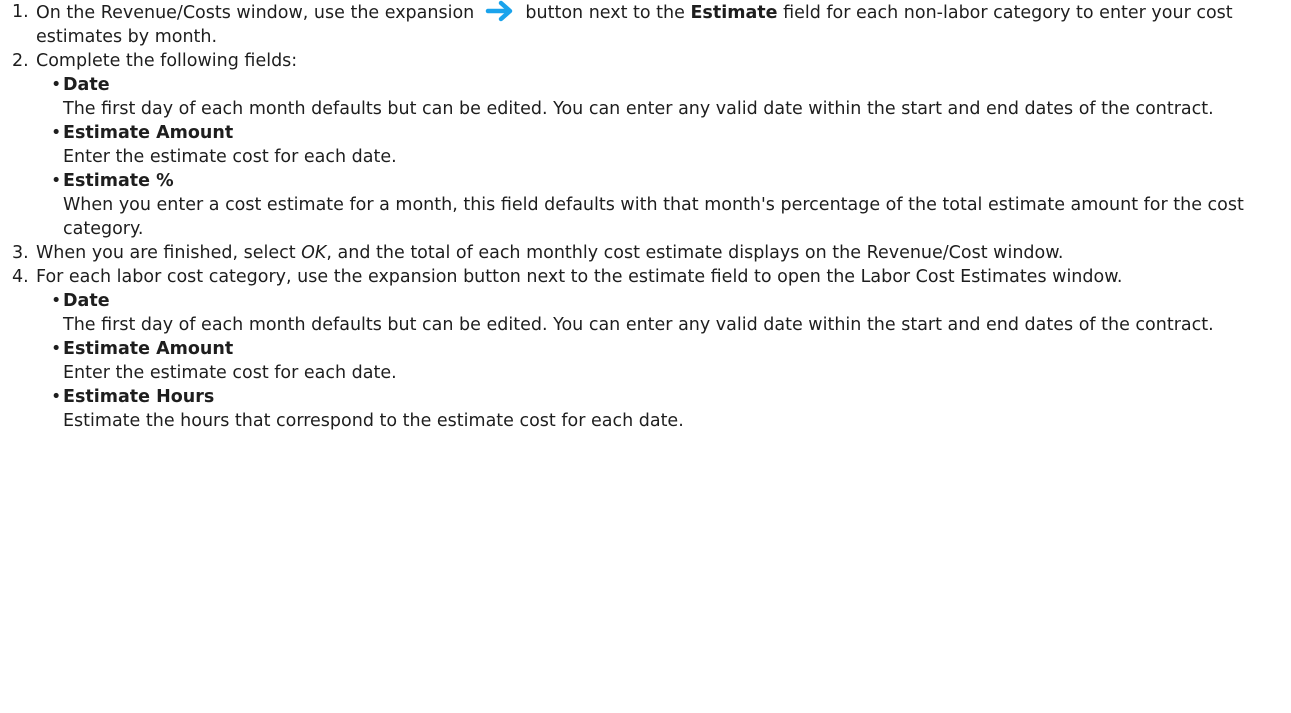  I want to click on step-2: 2. Complete the following fields:, so click(645, 61).